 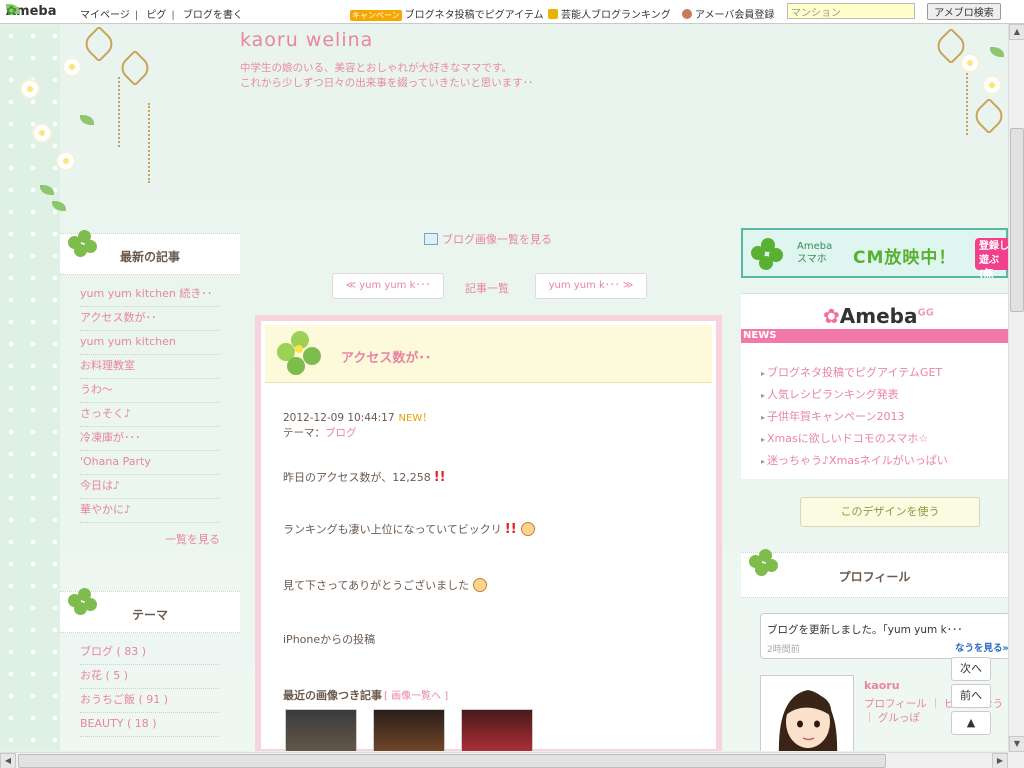 What do you see at coordinates (1000, 760) in the screenshot?
I see `scroll-right-icon: ▶` at bounding box center [1000, 760].